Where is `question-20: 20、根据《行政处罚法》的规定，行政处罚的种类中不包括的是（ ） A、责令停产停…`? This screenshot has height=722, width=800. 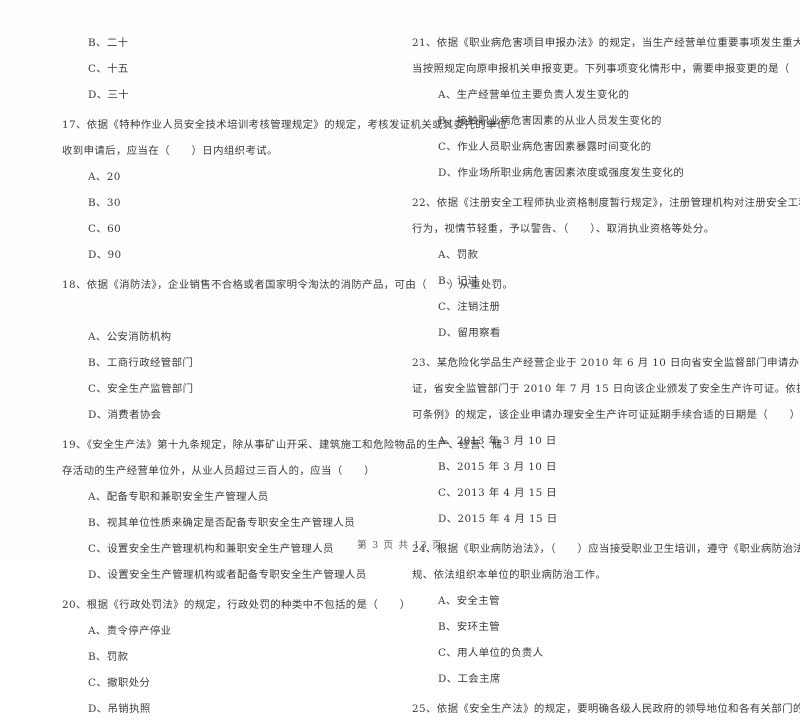
question-20: 20、根据《行政处罚法》的规定，行政处罚的种类中不包括的是（ ） A、责令停产停… is located at coordinates (236, 657).